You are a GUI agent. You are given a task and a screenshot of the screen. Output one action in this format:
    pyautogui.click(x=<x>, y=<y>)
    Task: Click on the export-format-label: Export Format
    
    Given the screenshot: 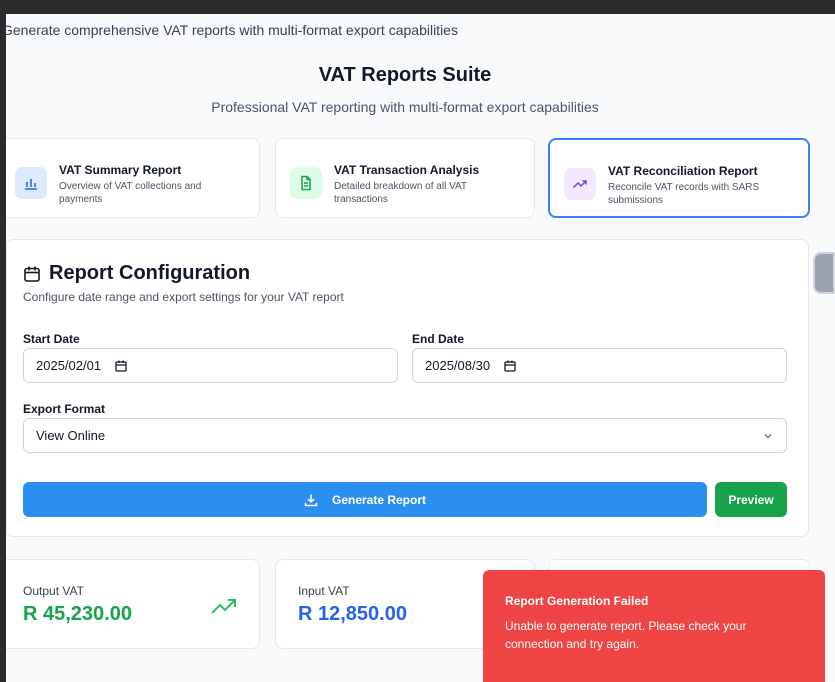 What is the action you would take?
    pyautogui.click(x=64, y=409)
    